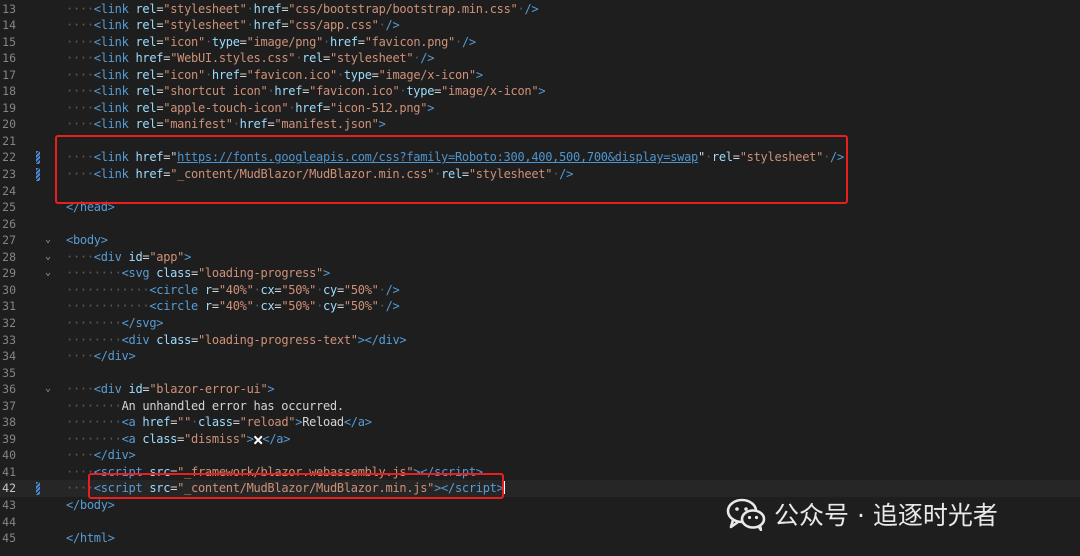 Image resolution: width=1080 pixels, height=556 pixels. Describe the element at coordinates (205, 406) in the screenshot. I see `code-text: ········An unhandled error has occurred.` at that location.